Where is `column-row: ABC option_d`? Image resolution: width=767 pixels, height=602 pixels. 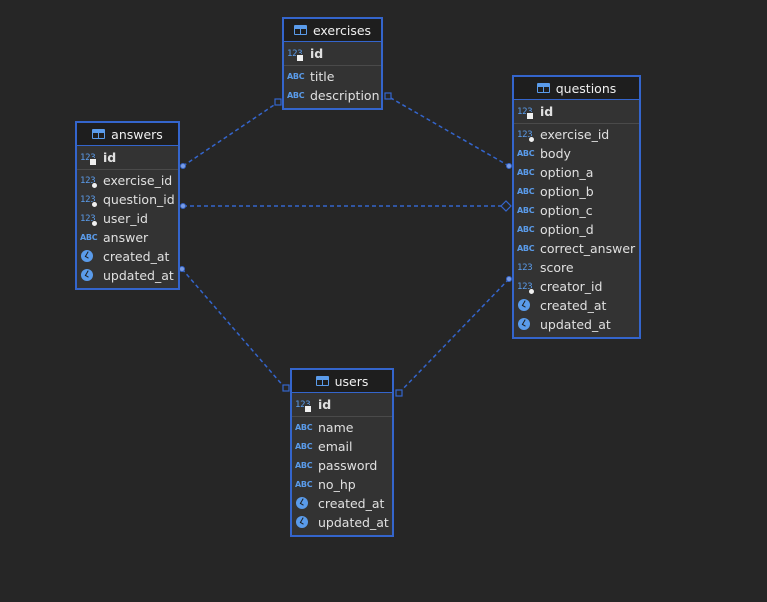
column-row: ABC option_d is located at coordinates (576, 229).